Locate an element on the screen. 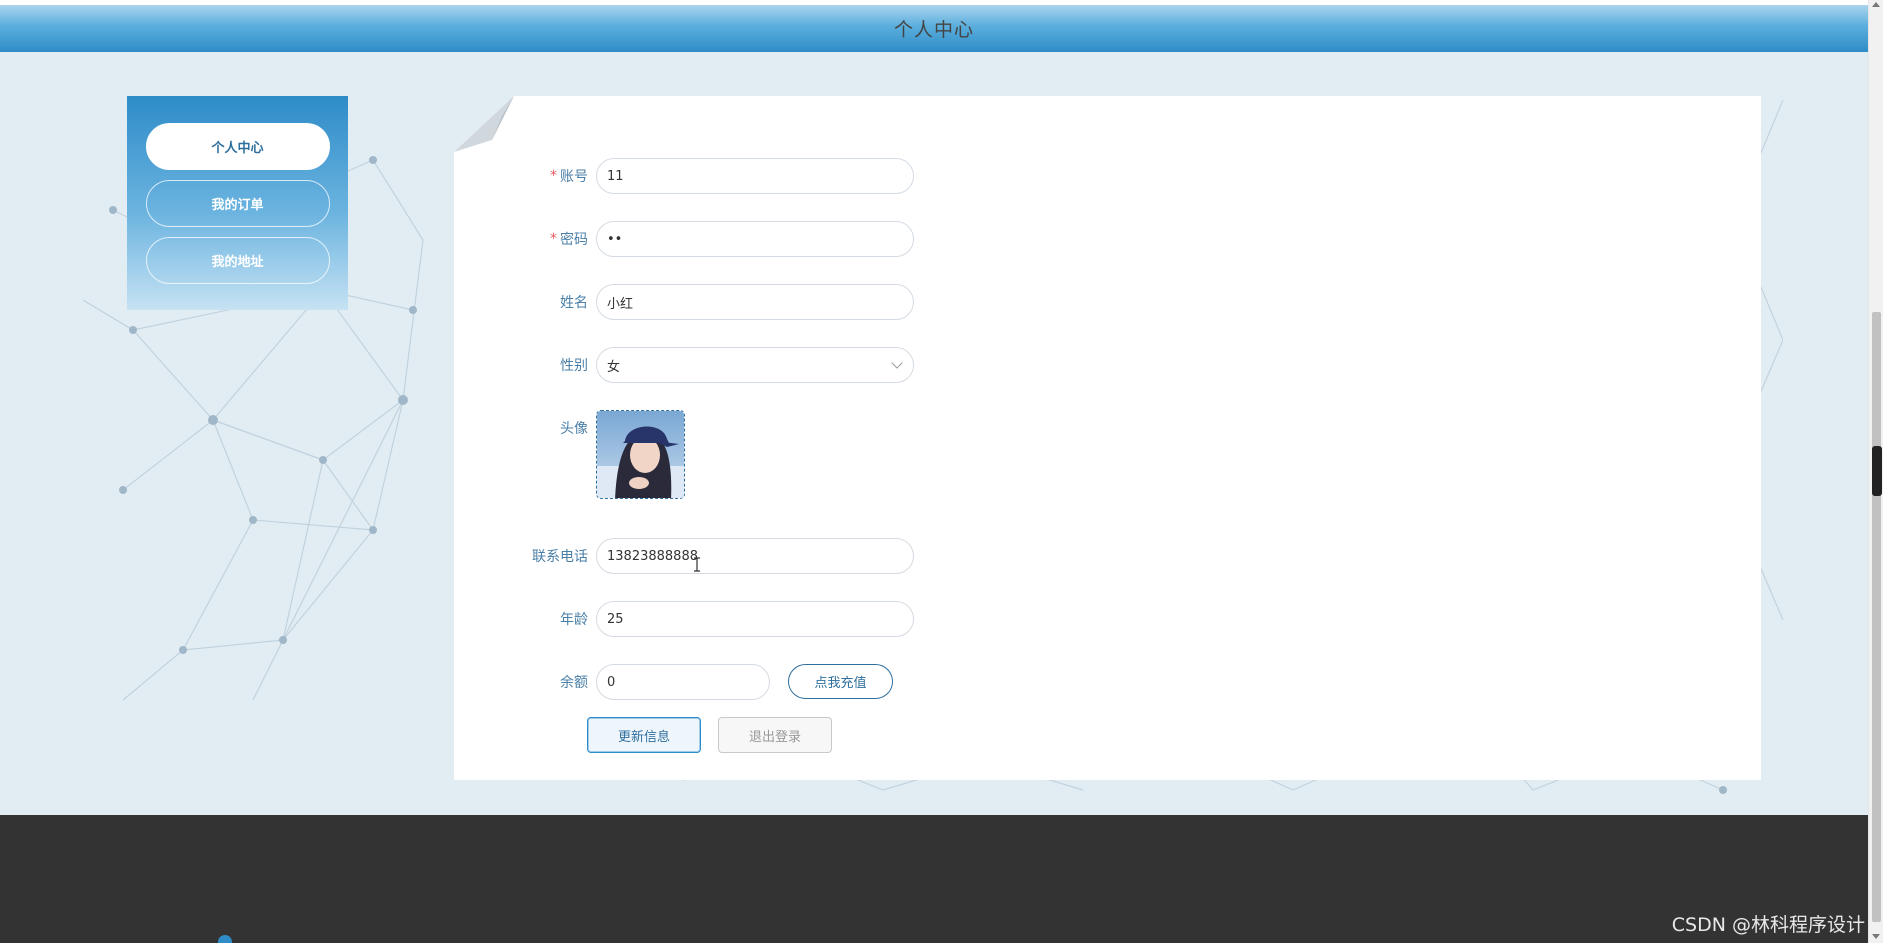 The width and height of the screenshot is (1883, 943). page-title: 个人中心 is located at coordinates (933, 30).